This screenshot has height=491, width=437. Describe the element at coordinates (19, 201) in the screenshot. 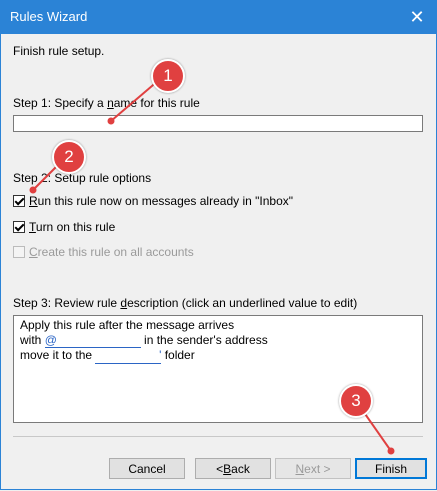

I see `run-now-checkbox` at that location.